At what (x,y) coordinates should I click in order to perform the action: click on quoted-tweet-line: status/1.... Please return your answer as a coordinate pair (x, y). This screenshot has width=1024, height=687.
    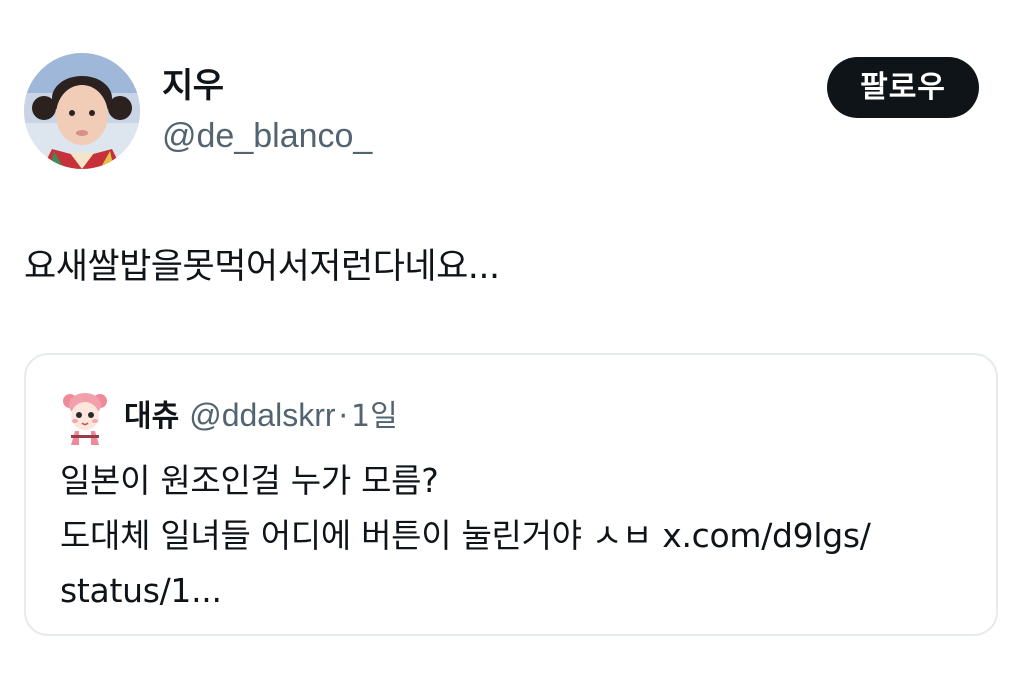
    Looking at the image, I should click on (141, 590).